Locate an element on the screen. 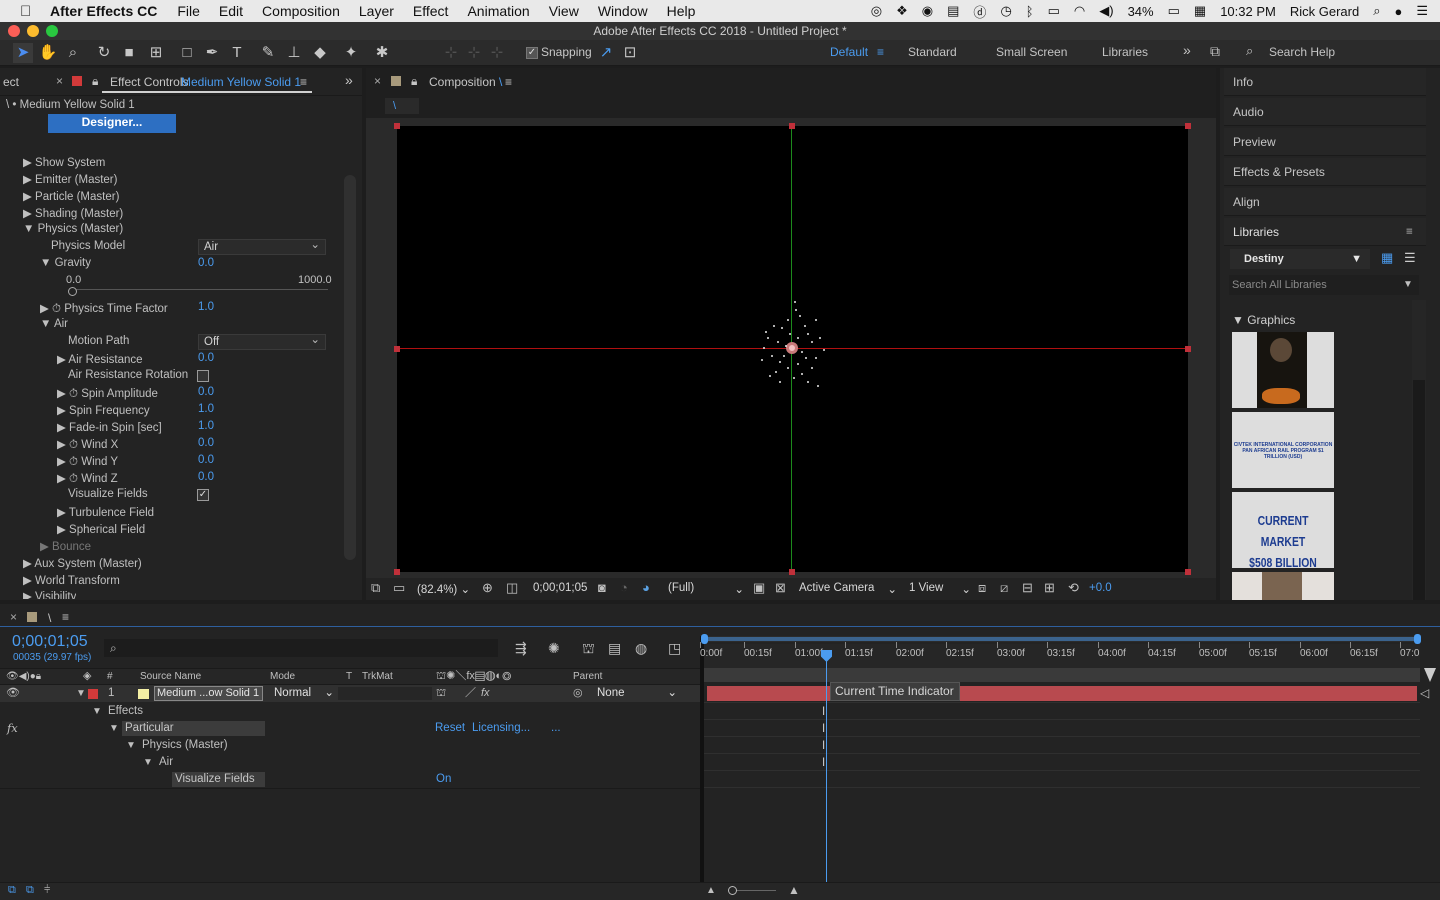 The width and height of the screenshot is (1440, 900). effect-controls-scrollbar is located at coordinates (350, 367).